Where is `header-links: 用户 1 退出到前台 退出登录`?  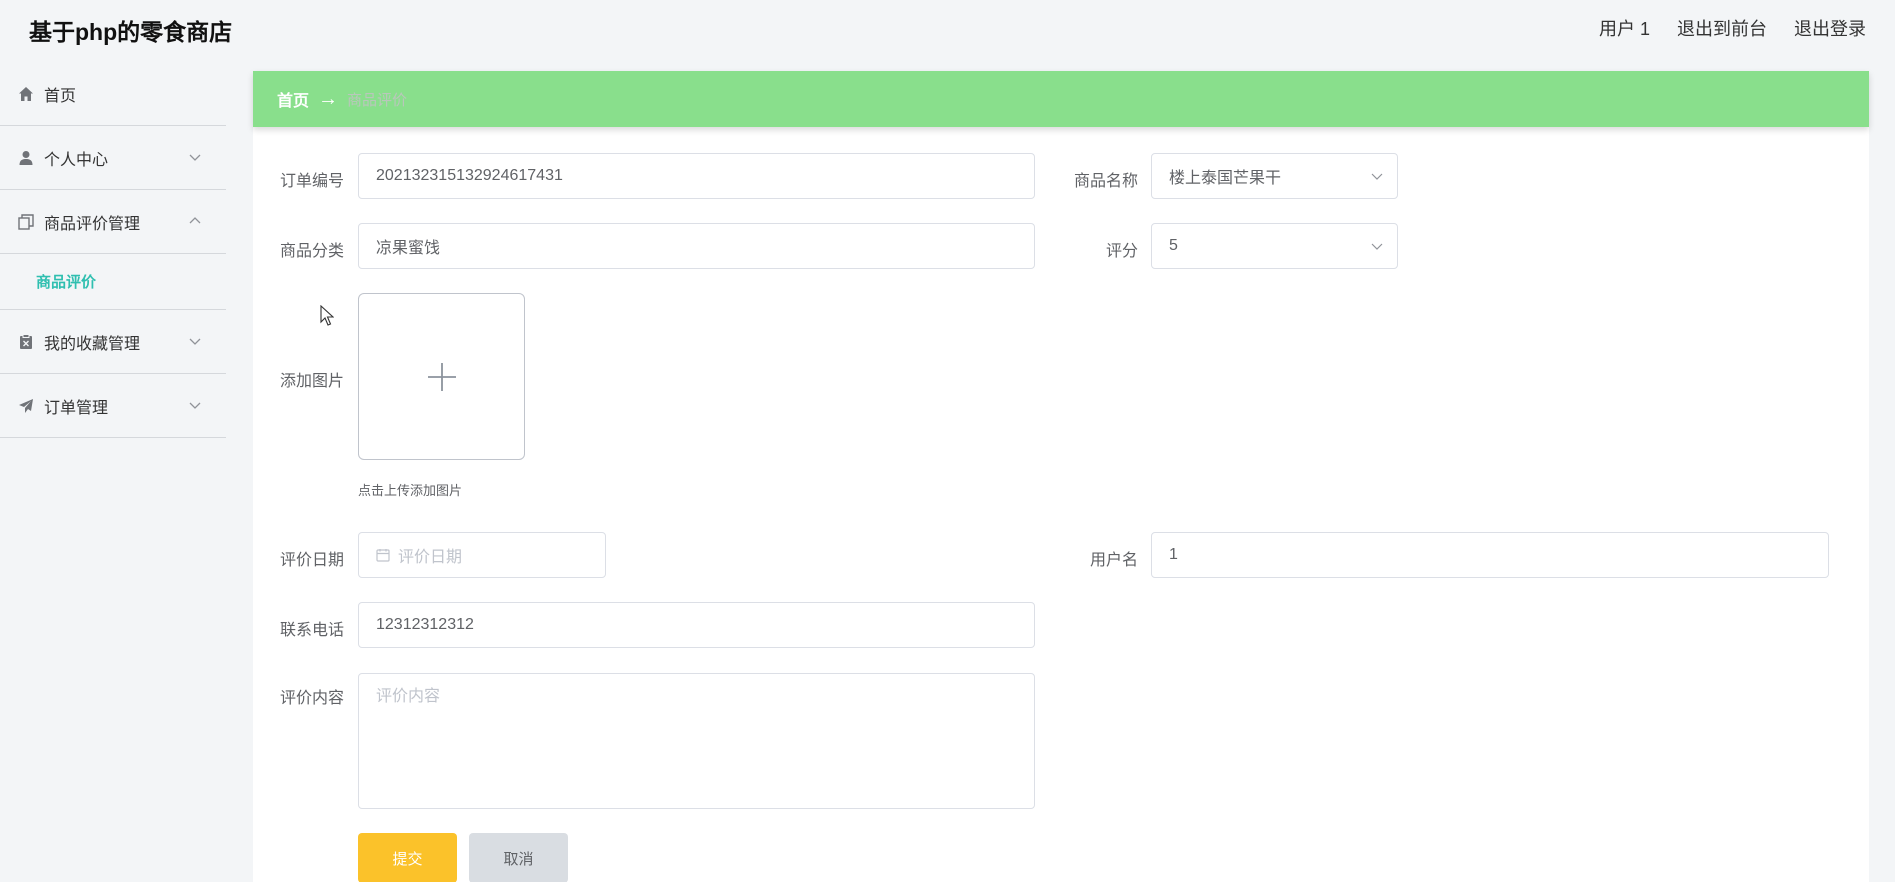 header-links: 用户 1 退出到前台 退出登录 is located at coordinates (1732, 28).